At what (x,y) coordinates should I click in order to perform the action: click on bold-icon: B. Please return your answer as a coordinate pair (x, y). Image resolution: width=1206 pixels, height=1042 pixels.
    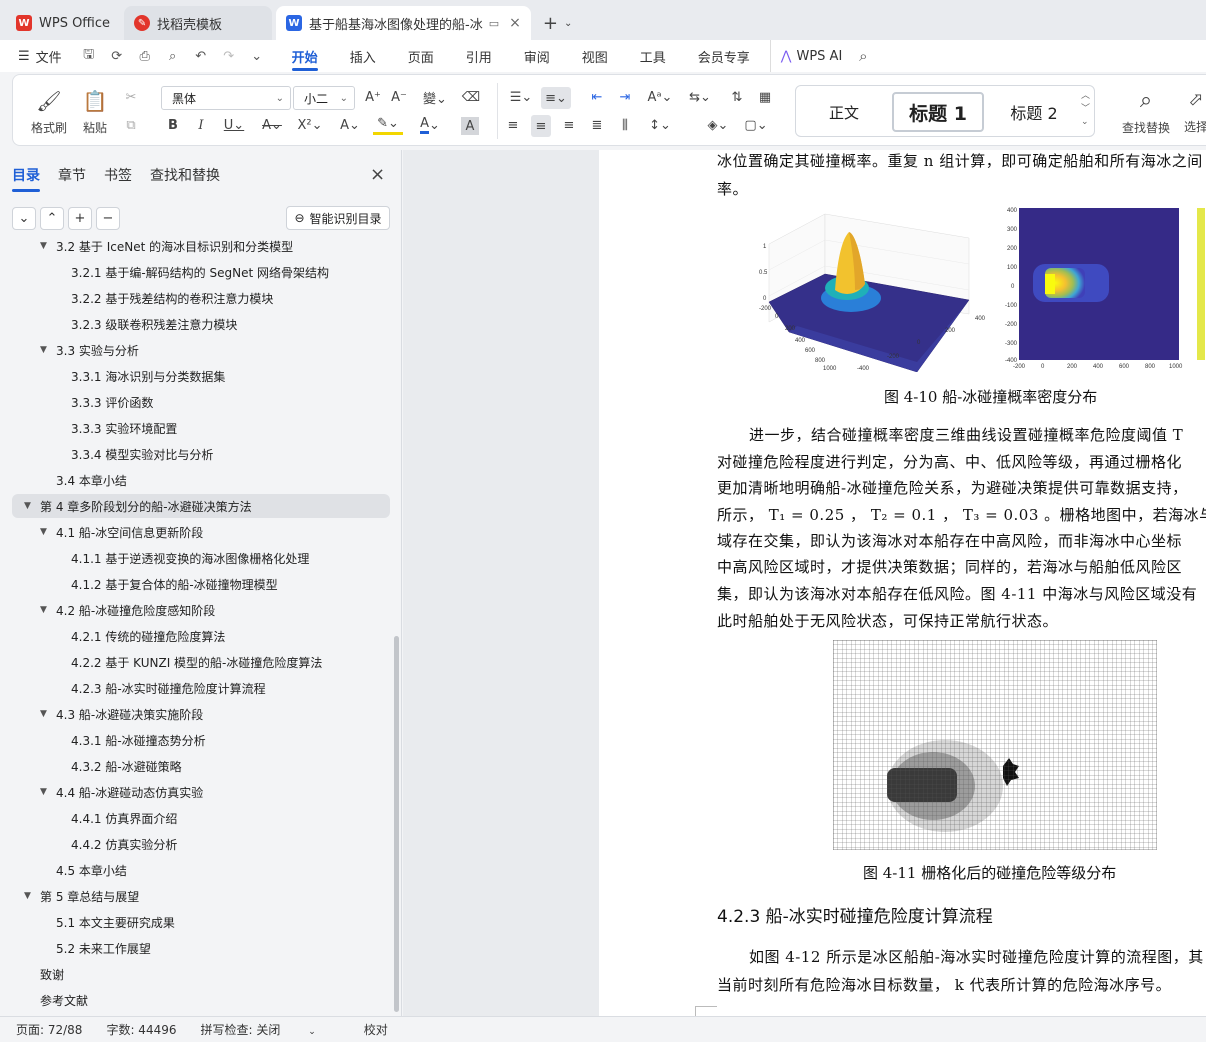
    Looking at the image, I should click on (173, 125).